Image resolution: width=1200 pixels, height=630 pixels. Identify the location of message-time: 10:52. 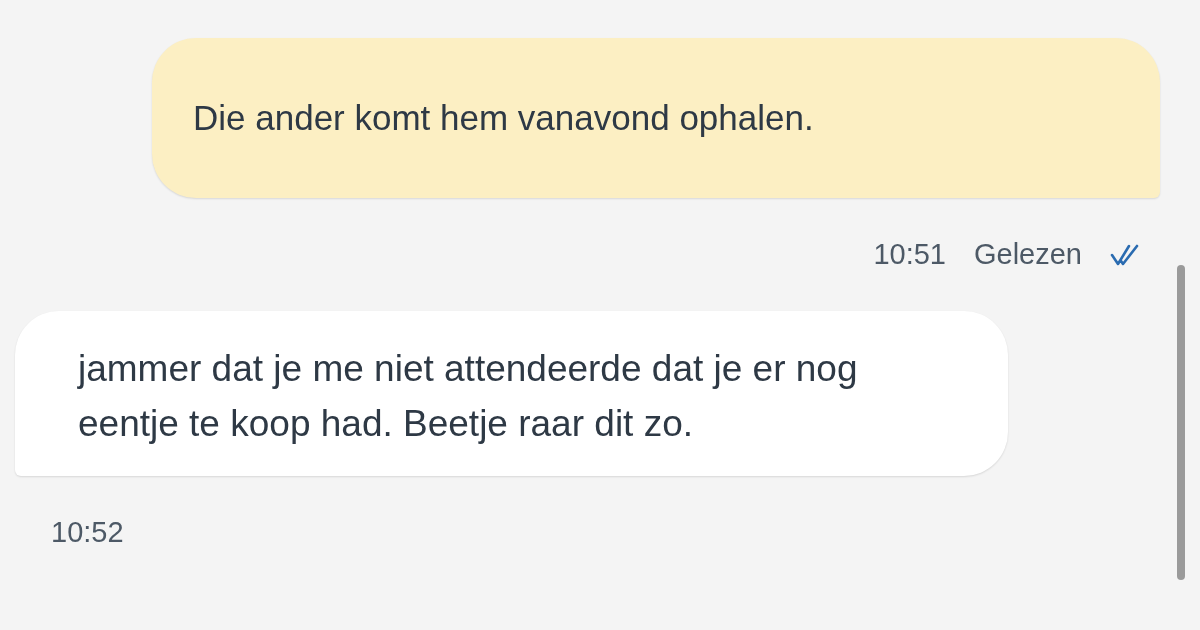
(87, 532).